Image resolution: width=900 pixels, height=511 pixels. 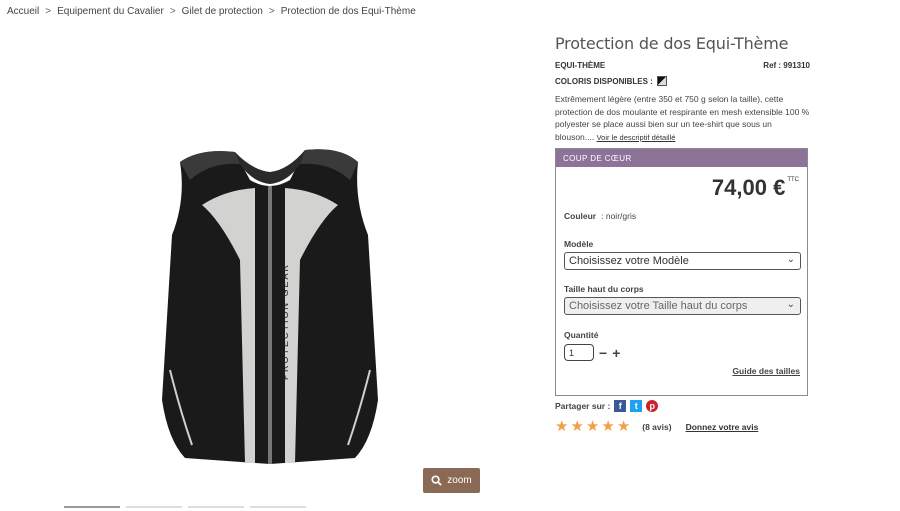 What do you see at coordinates (661, 81) in the screenshot?
I see `color-swatch` at bounding box center [661, 81].